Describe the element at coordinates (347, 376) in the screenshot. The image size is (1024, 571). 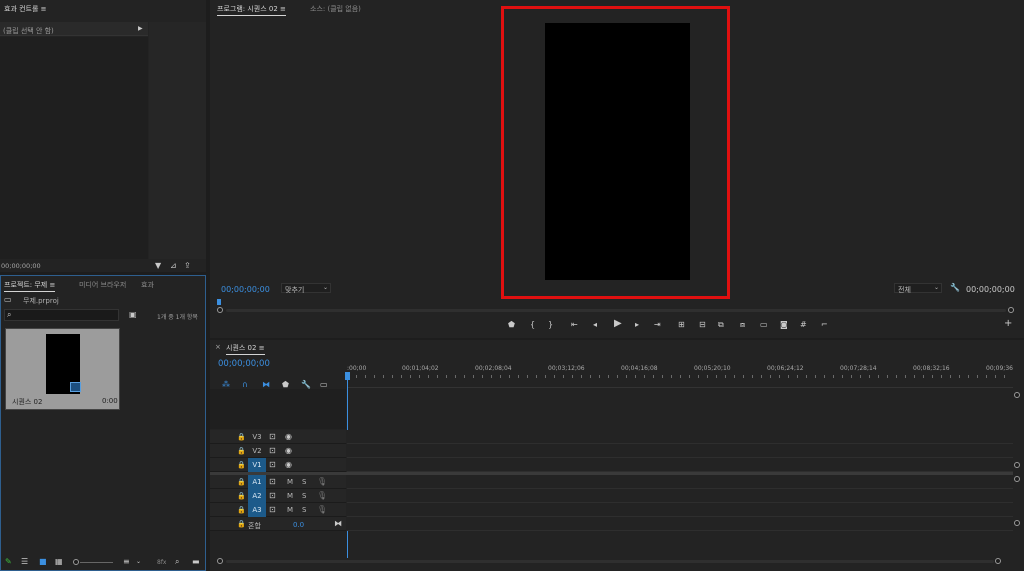
I see `timeline-playhead-icon` at that location.